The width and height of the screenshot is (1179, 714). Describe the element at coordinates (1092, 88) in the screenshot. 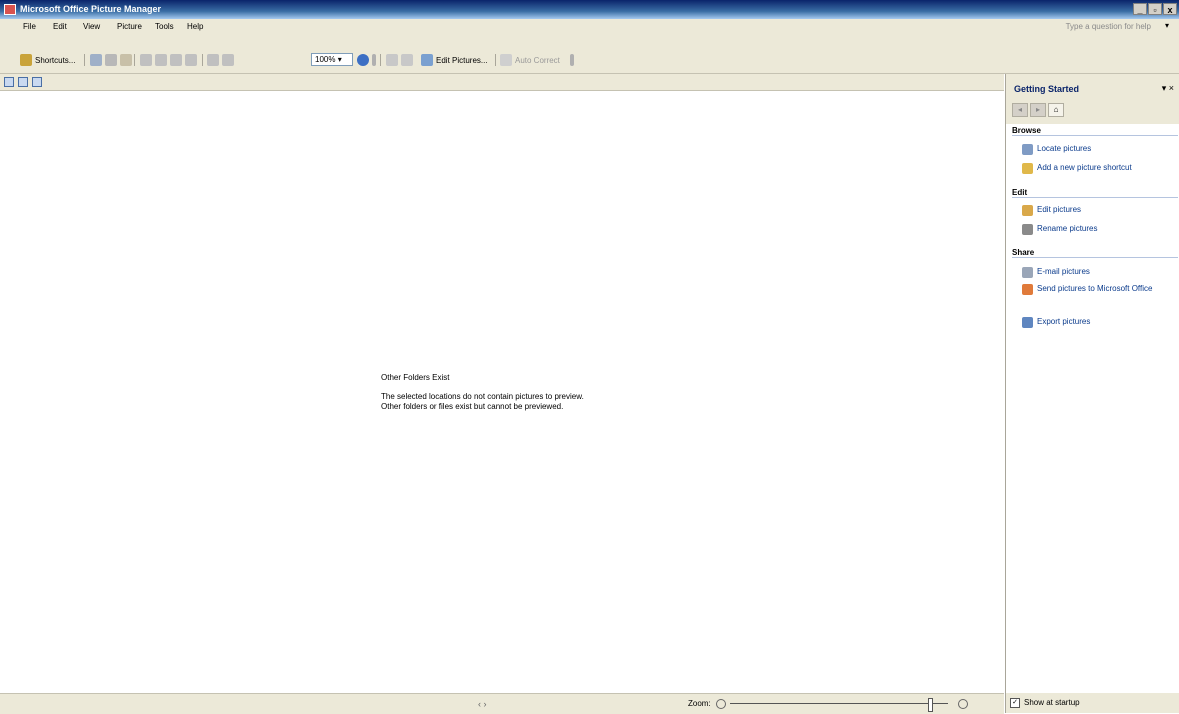

I see `task-pane-header: Getting Started ▾ ×` at that location.